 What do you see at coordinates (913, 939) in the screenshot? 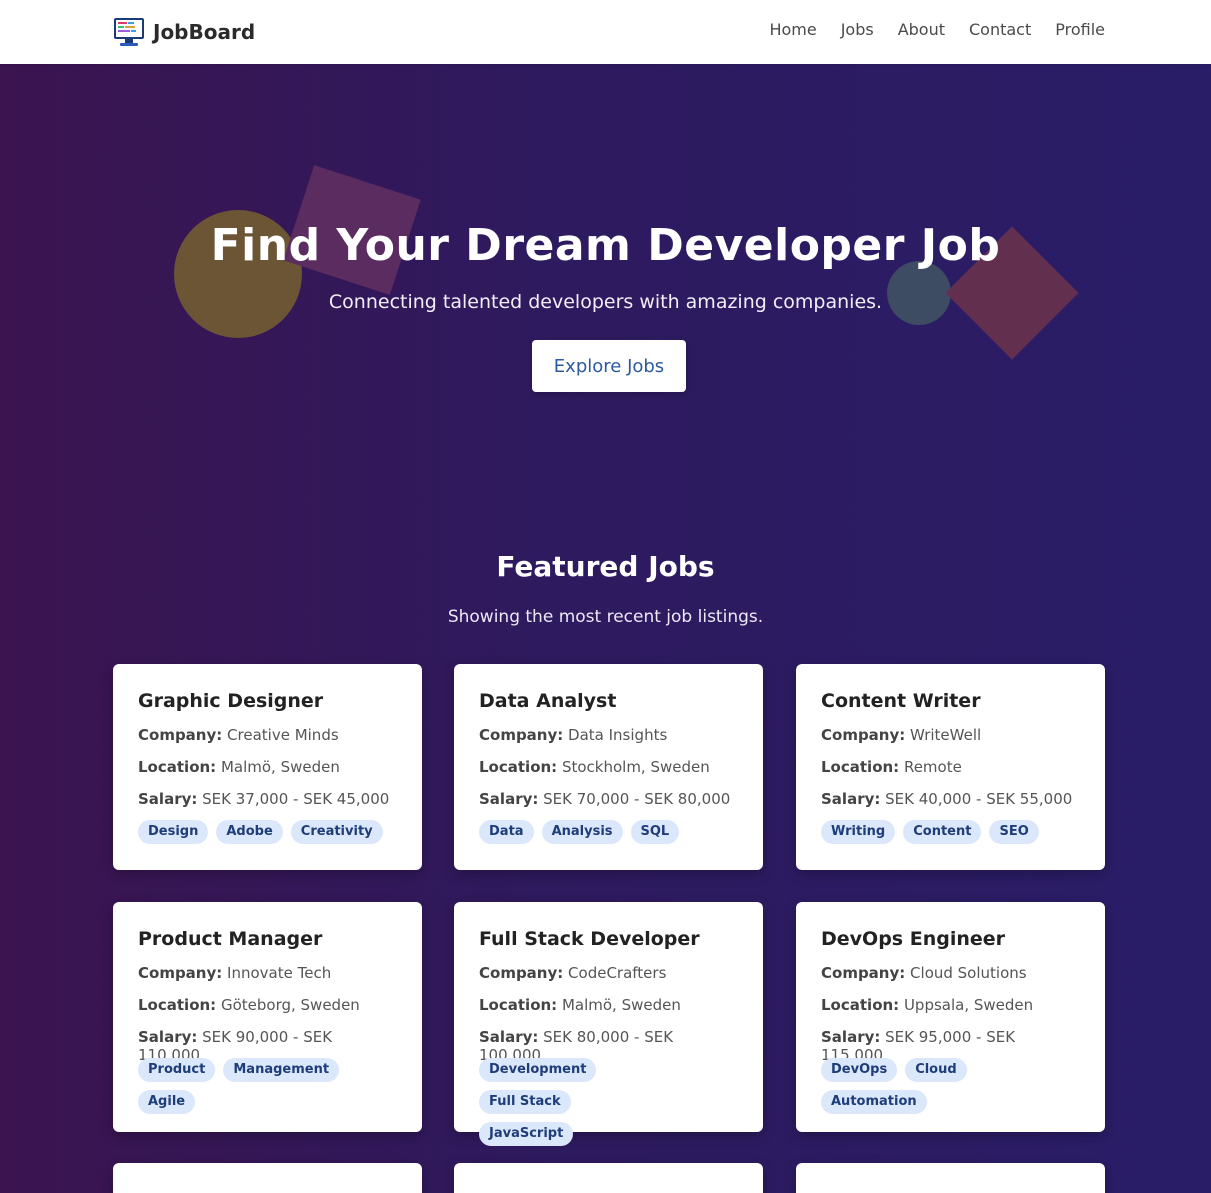
I see `job-title: DevOps Engineer` at bounding box center [913, 939].